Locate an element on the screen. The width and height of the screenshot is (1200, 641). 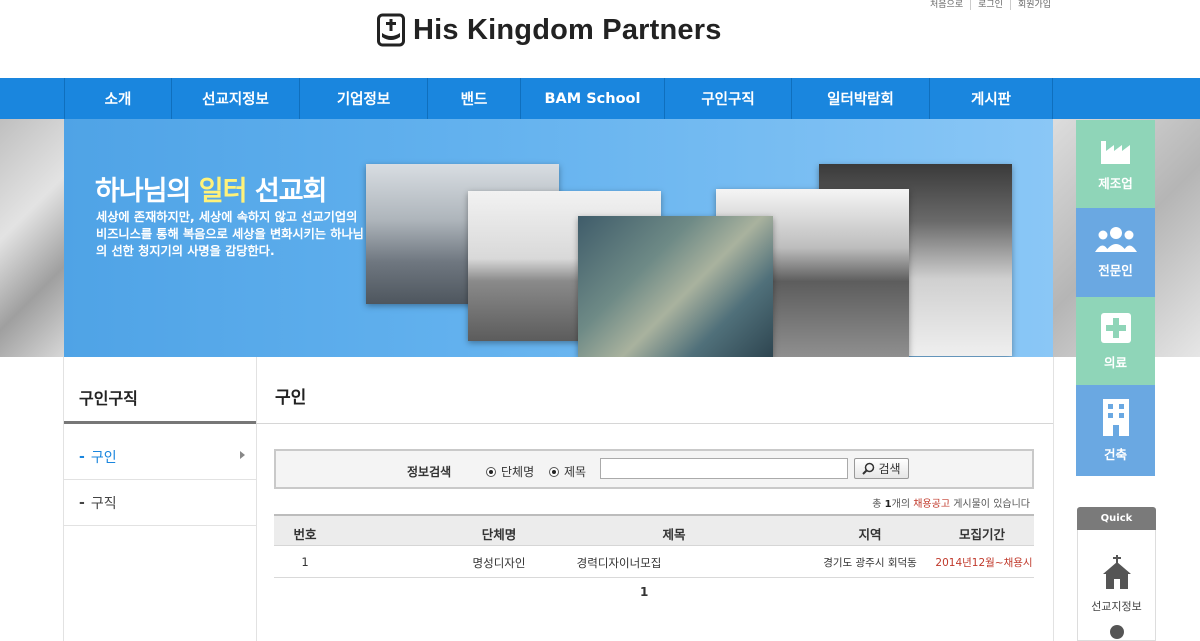
login-link: 로그인 is located at coordinates (990, 5).